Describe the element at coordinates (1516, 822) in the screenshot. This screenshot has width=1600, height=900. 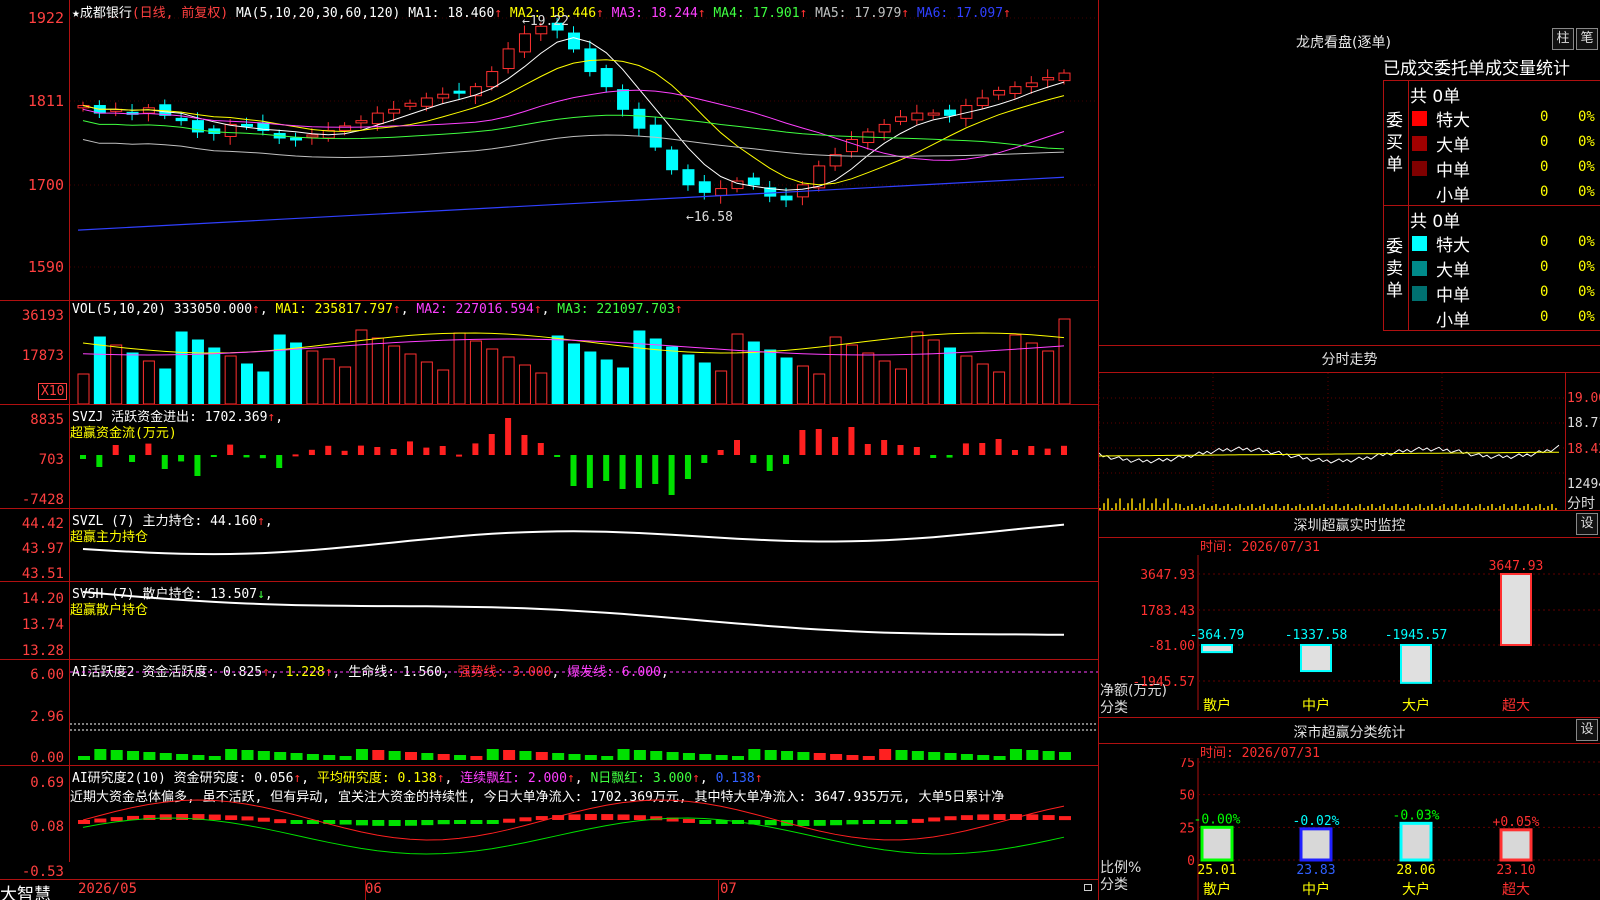
I see `stats-change-label: +0.05%` at that location.